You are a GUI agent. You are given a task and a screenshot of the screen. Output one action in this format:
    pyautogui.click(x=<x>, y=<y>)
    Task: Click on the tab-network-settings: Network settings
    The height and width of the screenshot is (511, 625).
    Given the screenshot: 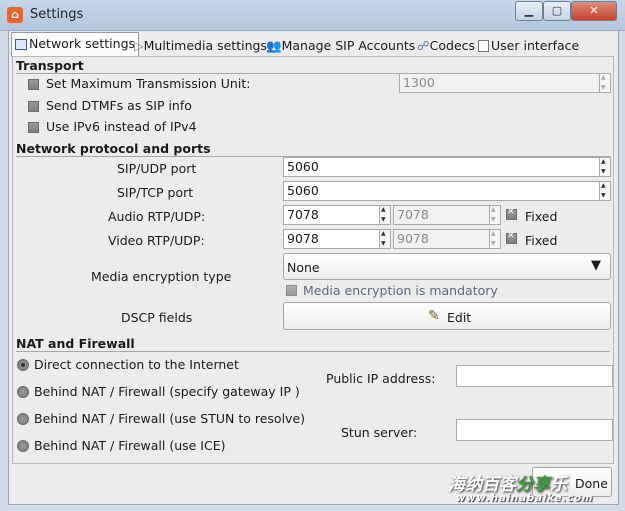 What is the action you would take?
    pyautogui.click(x=75, y=44)
    